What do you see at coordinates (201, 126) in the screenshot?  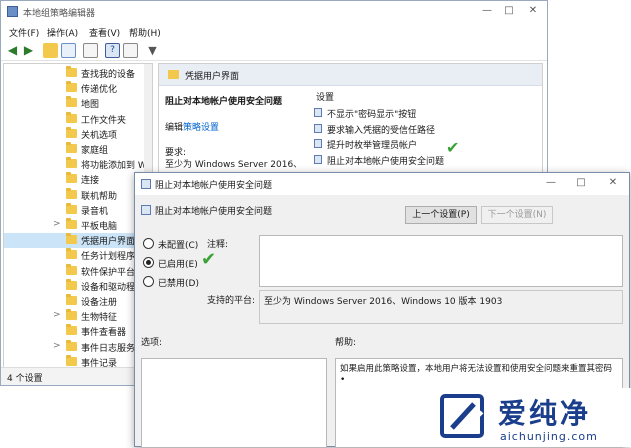 I see `edit-policy-link: 策略设置` at bounding box center [201, 126].